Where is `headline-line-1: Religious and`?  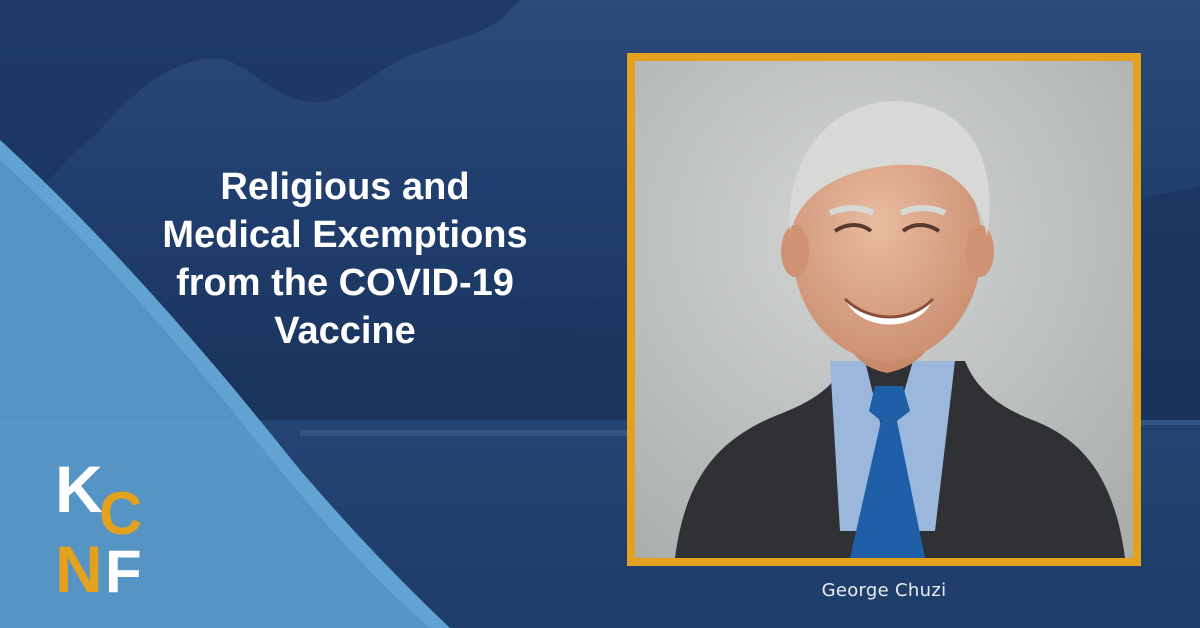
headline-line-1: Religious and is located at coordinates (345, 187).